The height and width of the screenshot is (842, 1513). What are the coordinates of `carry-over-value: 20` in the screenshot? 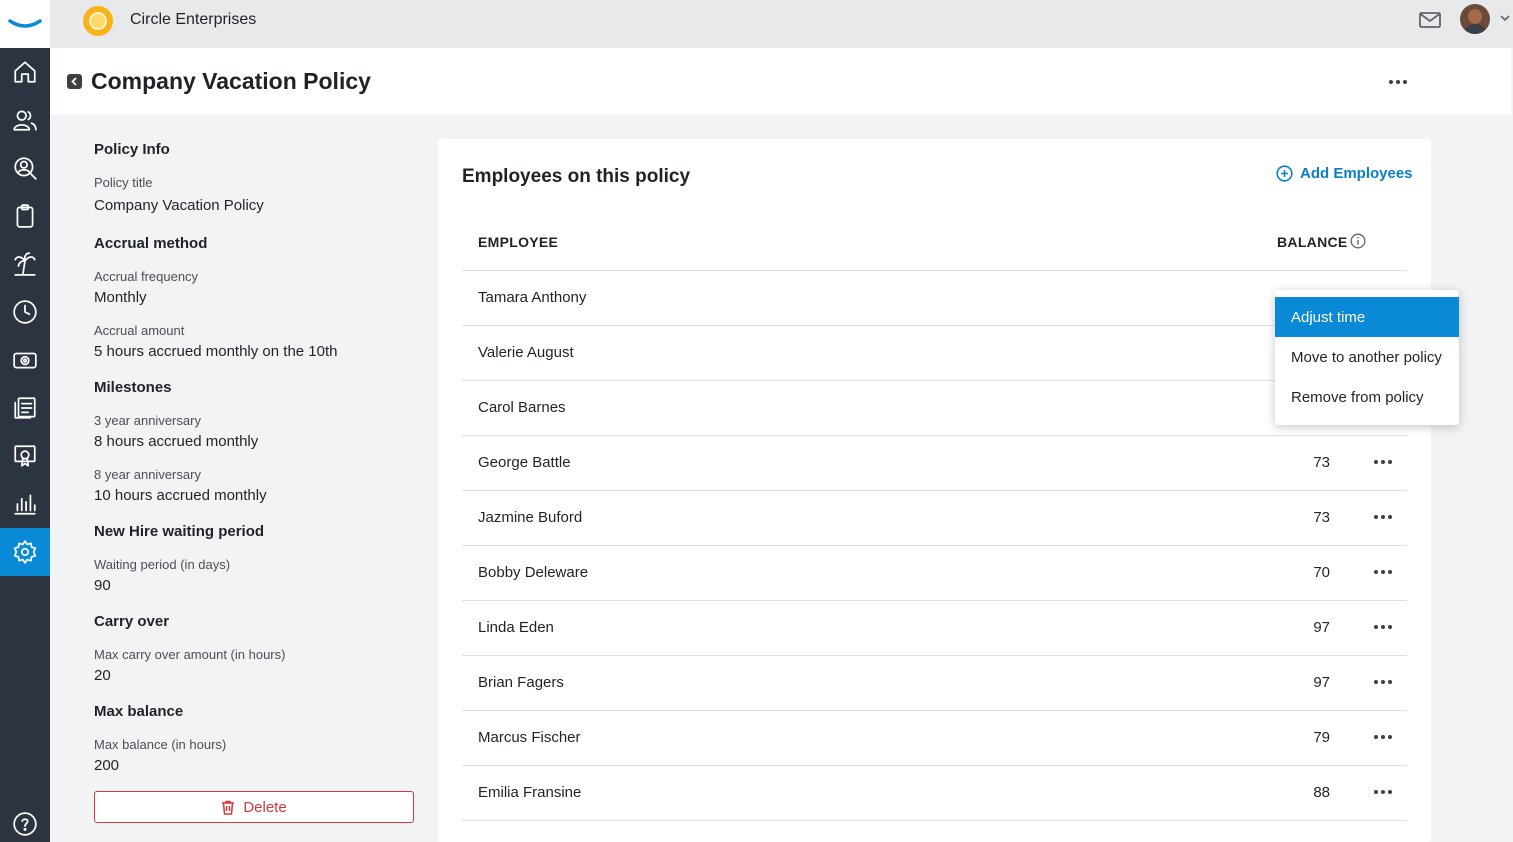 It's located at (102, 675).